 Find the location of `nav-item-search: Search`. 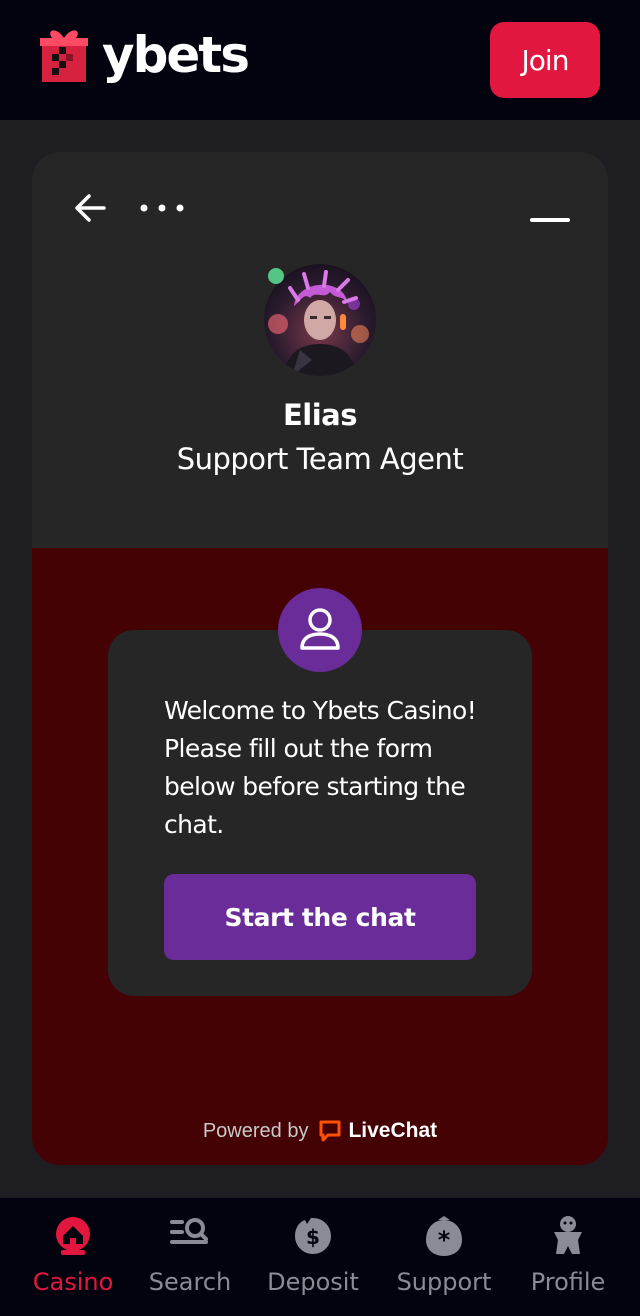

nav-item-search: Search is located at coordinates (190, 1257).